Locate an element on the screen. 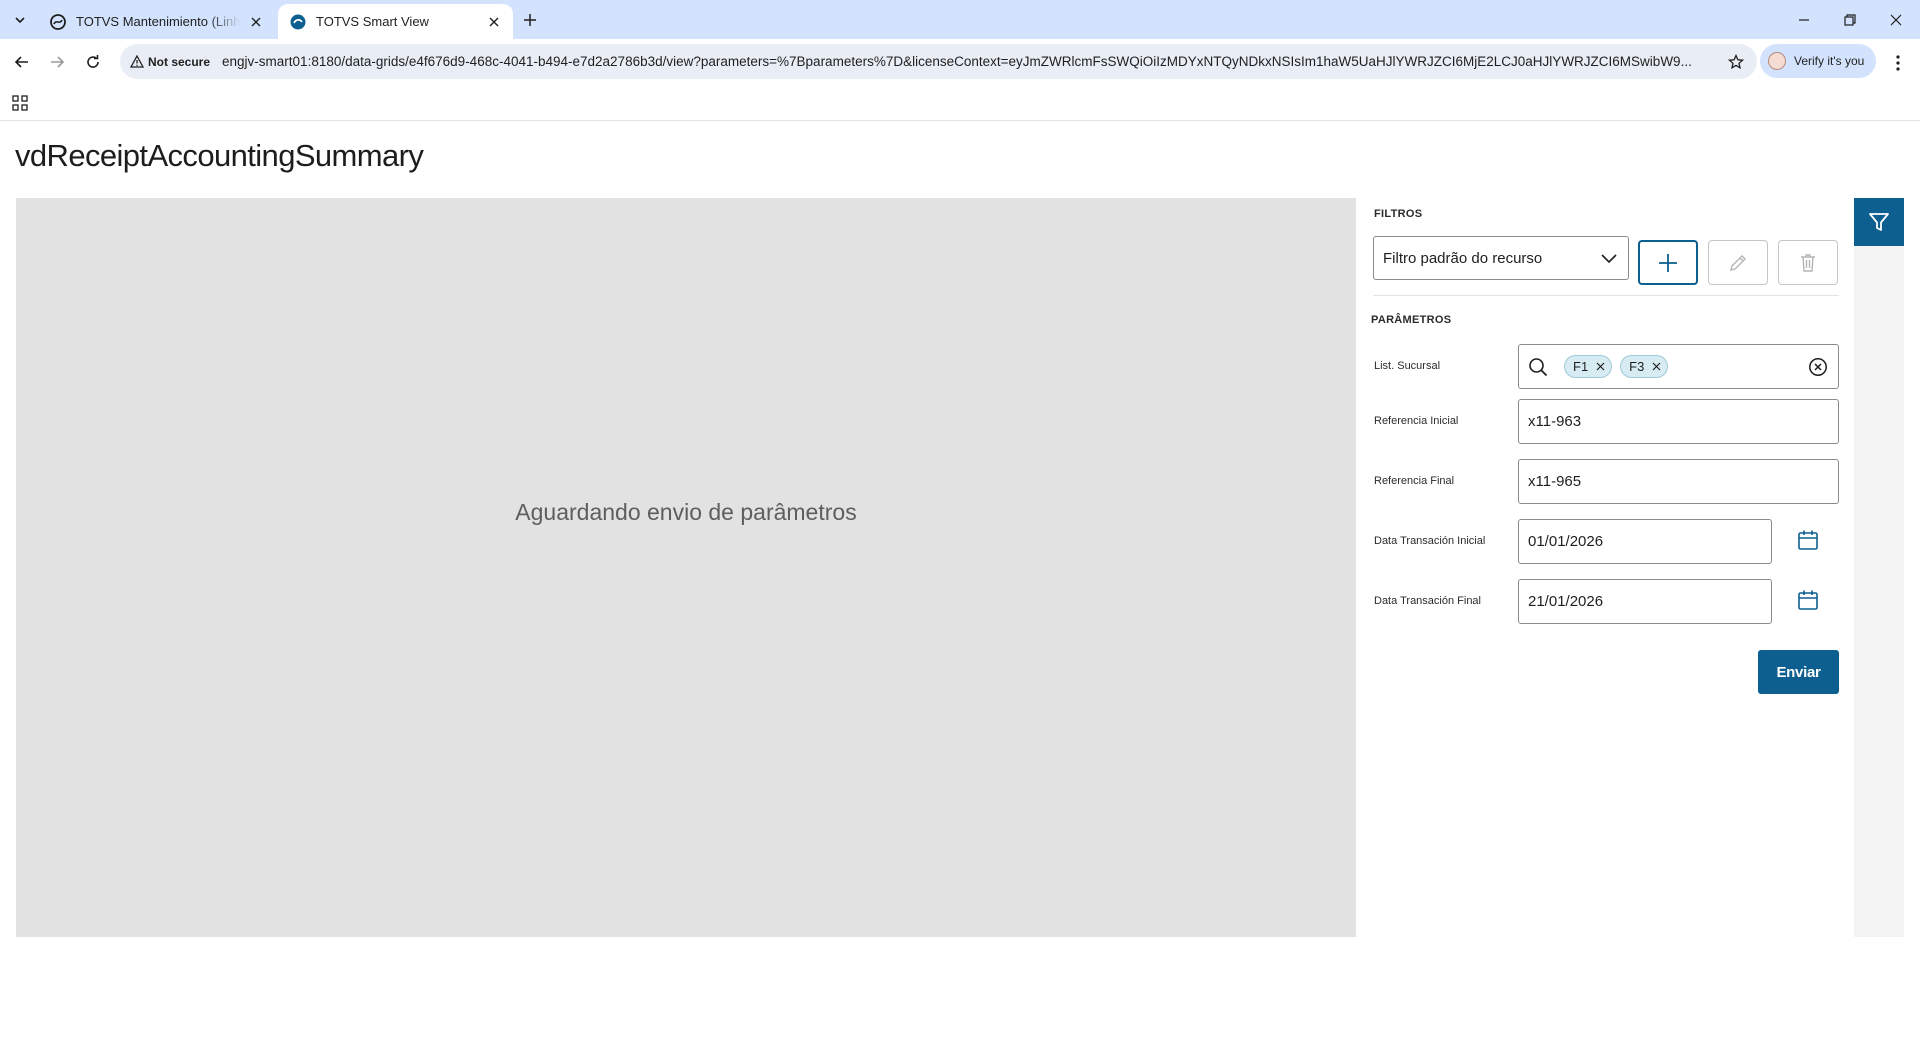 The image size is (1920, 1040). minimize-button is located at coordinates (1804, 19).